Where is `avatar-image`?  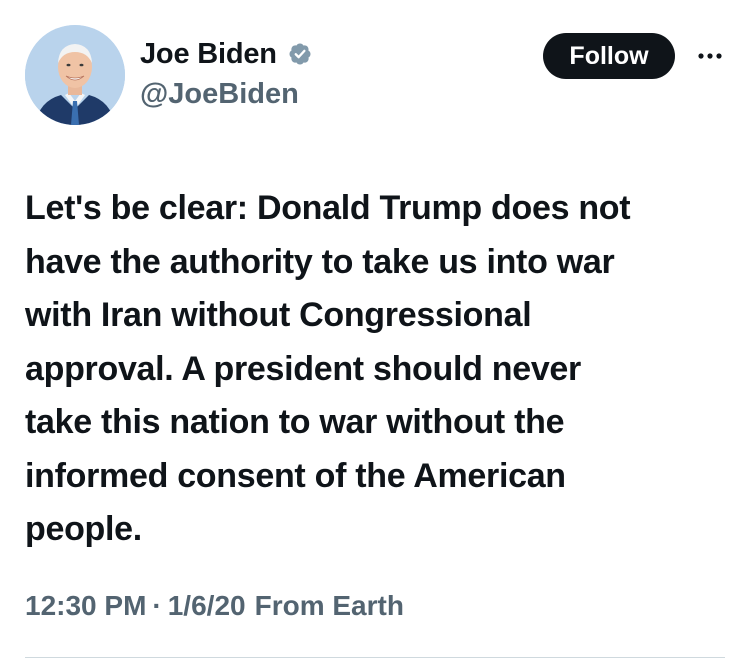 avatar-image is located at coordinates (75, 75).